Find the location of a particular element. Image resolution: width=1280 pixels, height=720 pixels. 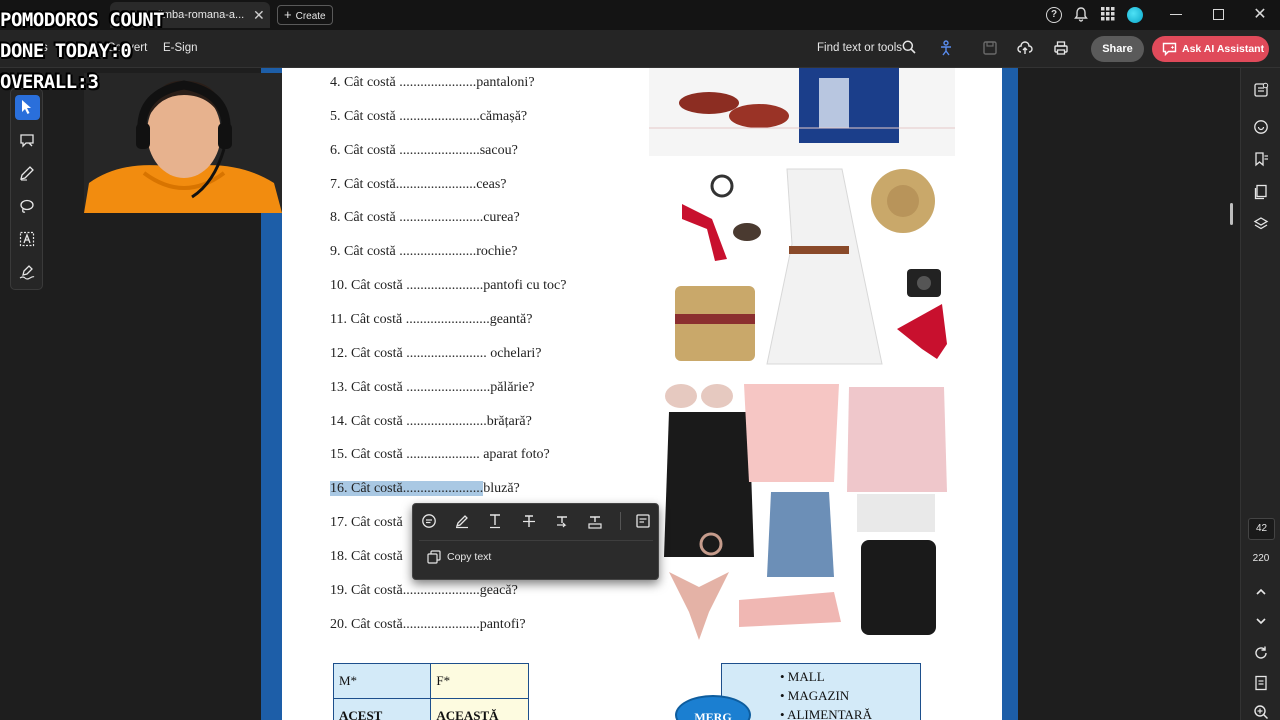

question-item: cămașă? is located at coordinates (503, 116).